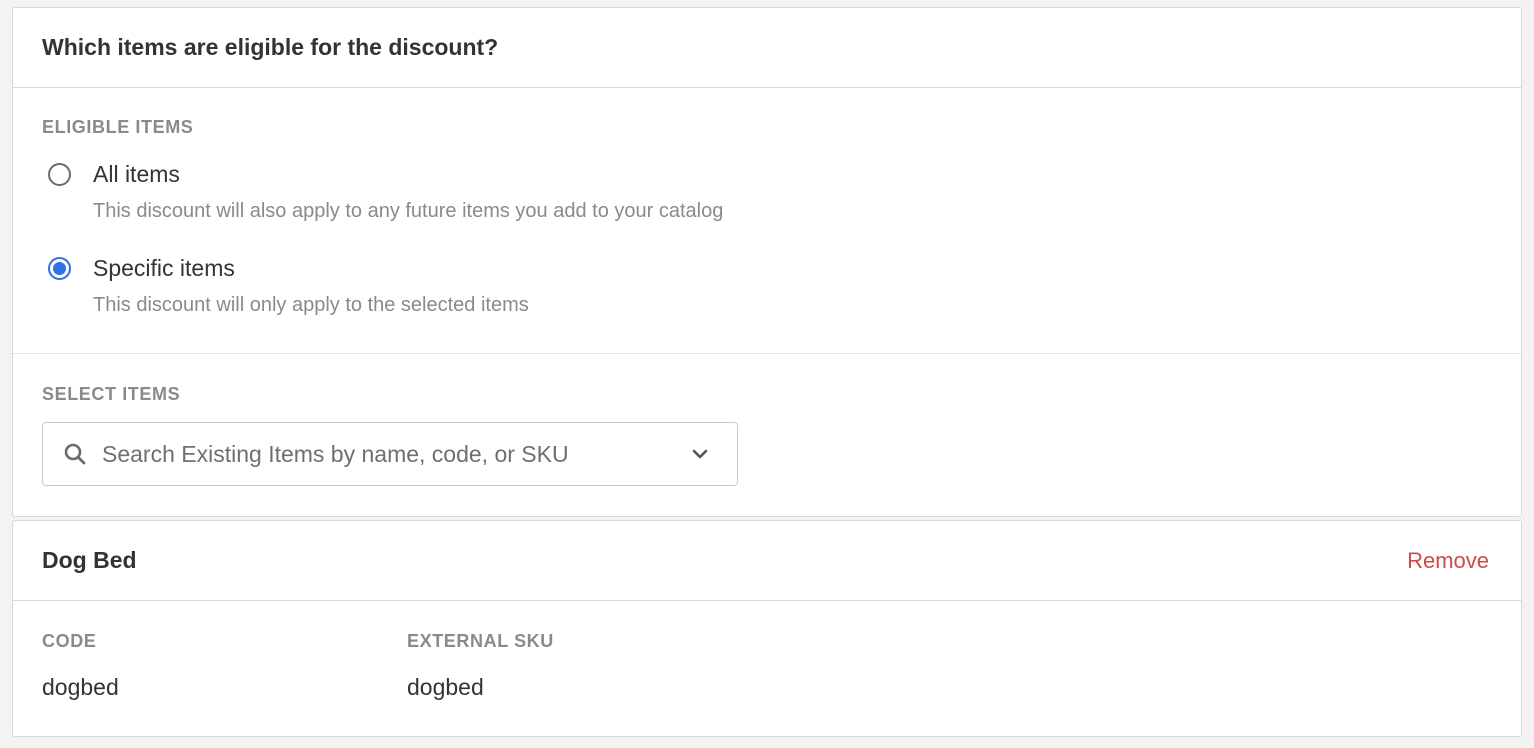 This screenshot has width=1534, height=748. What do you see at coordinates (59, 268) in the screenshot?
I see `radio-button-specific-items` at bounding box center [59, 268].